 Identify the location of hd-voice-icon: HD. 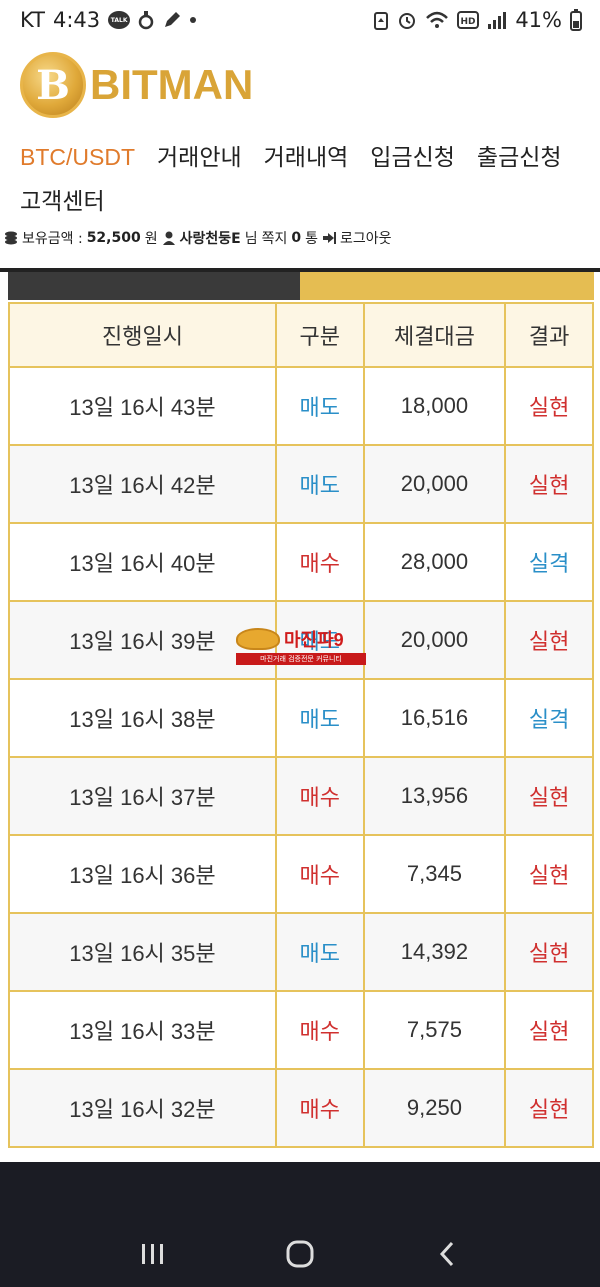
(468, 20).